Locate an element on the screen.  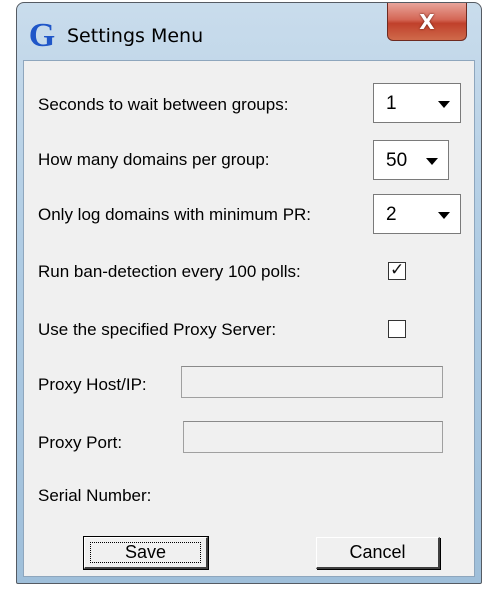
serial-number-label: Serial Number: is located at coordinates (95, 495).